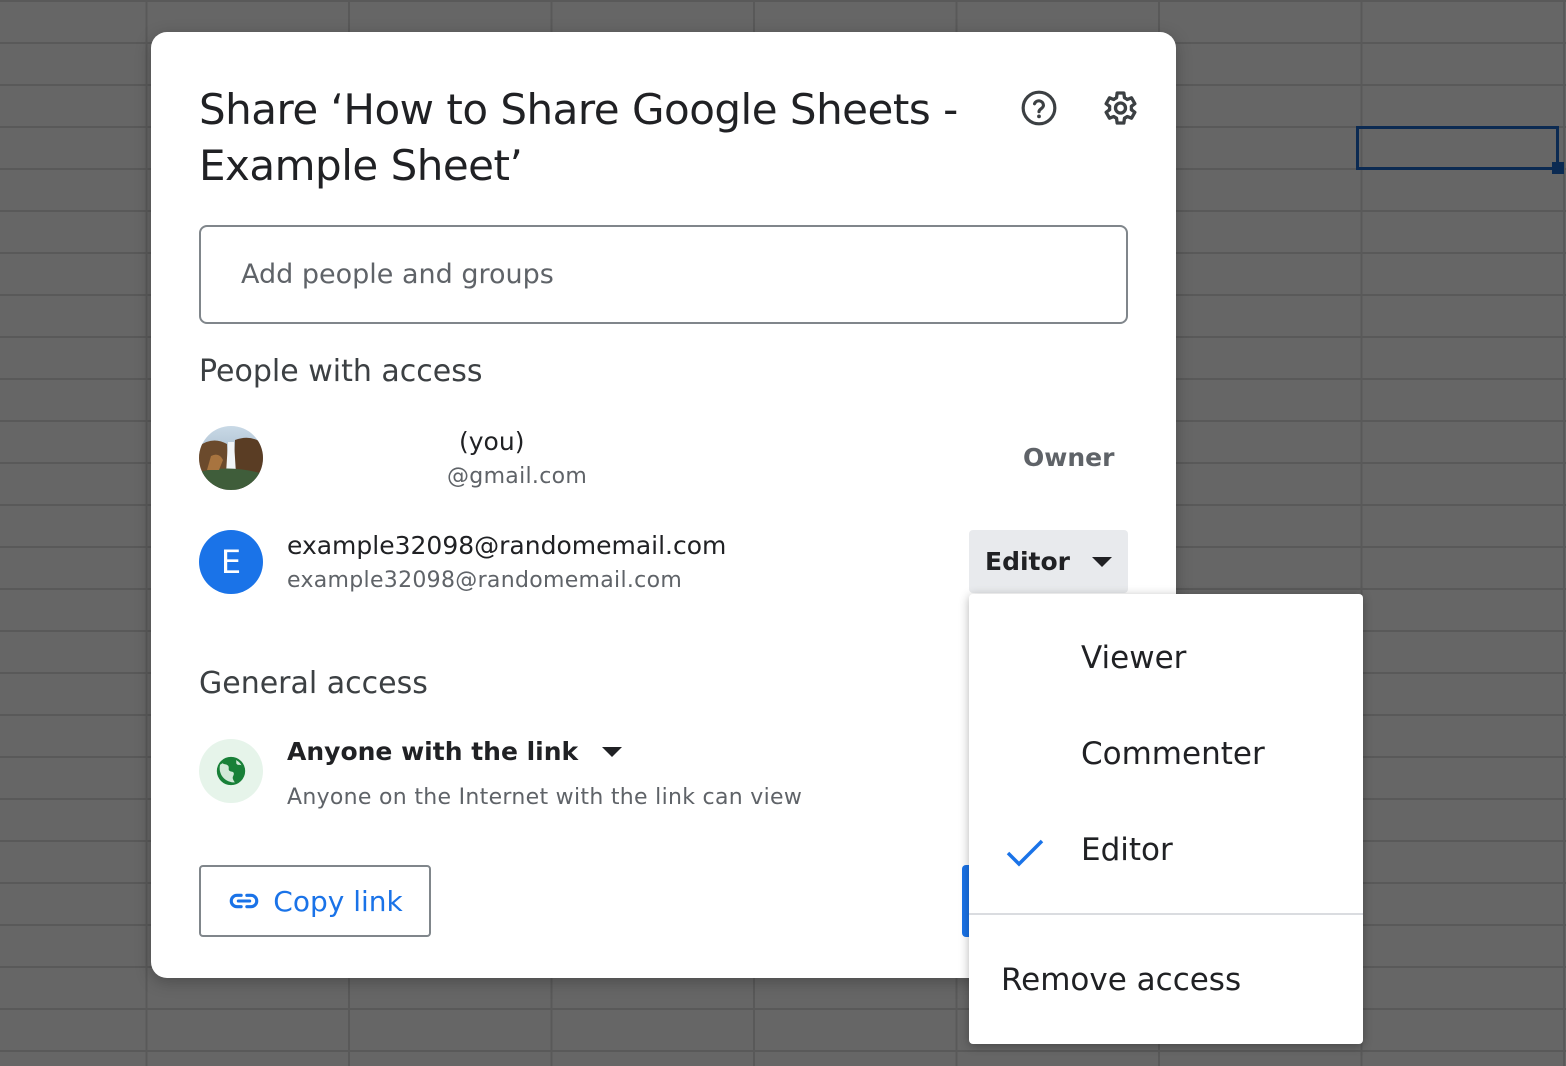 The image size is (1566, 1066). I want to click on general-access-option: Anyone with the link, so click(433, 751).